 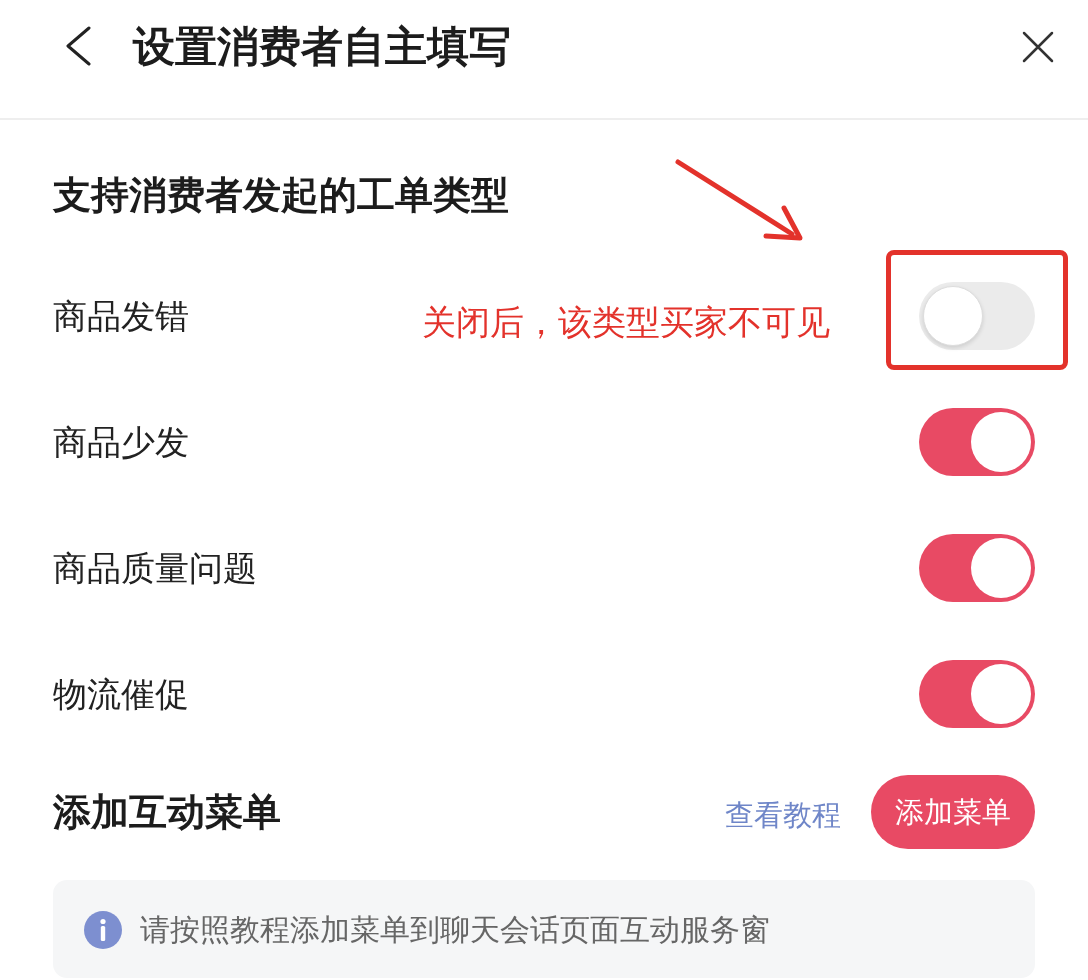 I want to click on add-menu-button: 添加菜单, so click(x=953, y=812).